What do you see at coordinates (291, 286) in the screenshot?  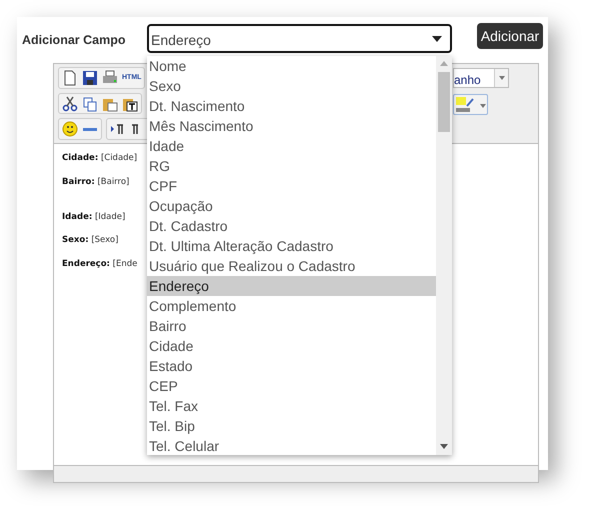 I see `dropdown-option: Endereço` at bounding box center [291, 286].